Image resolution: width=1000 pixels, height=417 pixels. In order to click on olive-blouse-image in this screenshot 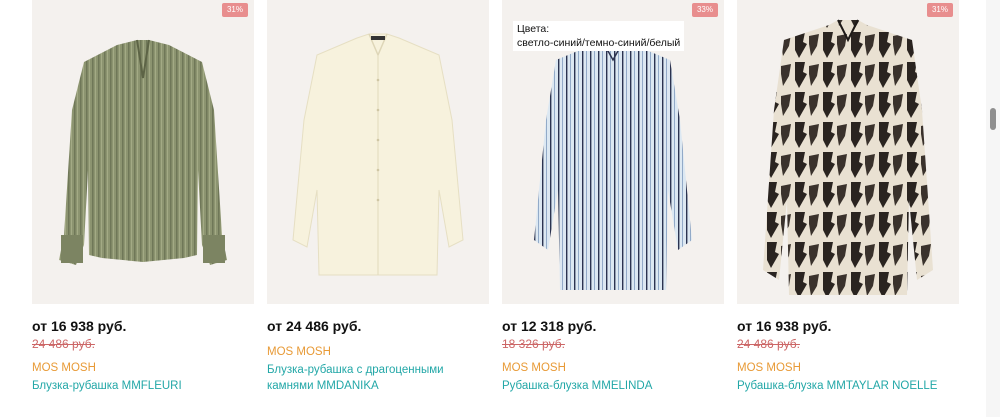, I will do `click(143, 152)`.